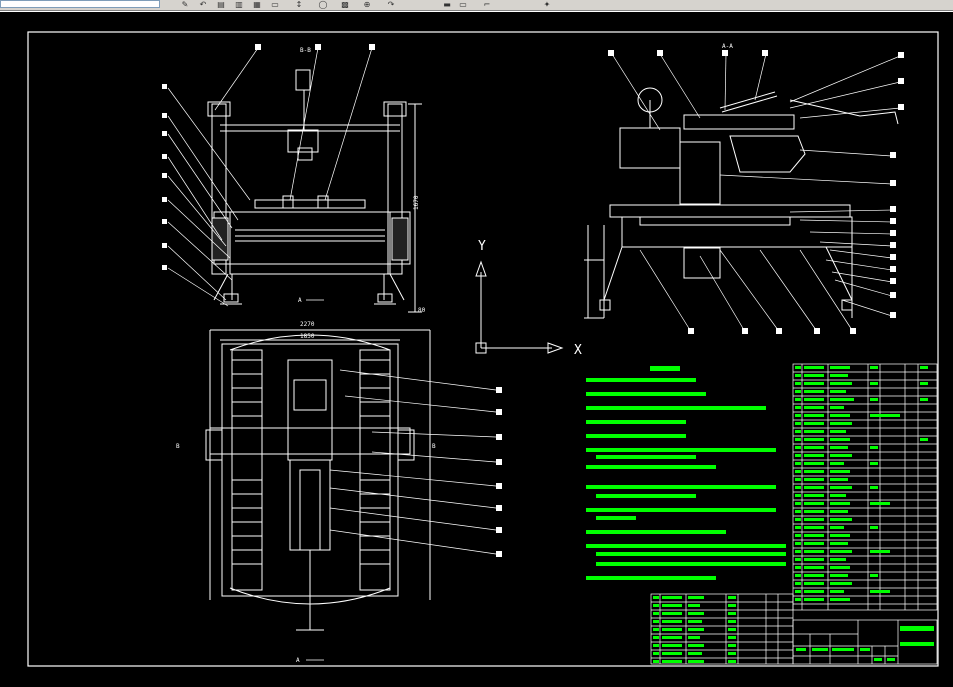  Describe the element at coordinates (314, 191) in the screenshot. I see `front-view` at that location.